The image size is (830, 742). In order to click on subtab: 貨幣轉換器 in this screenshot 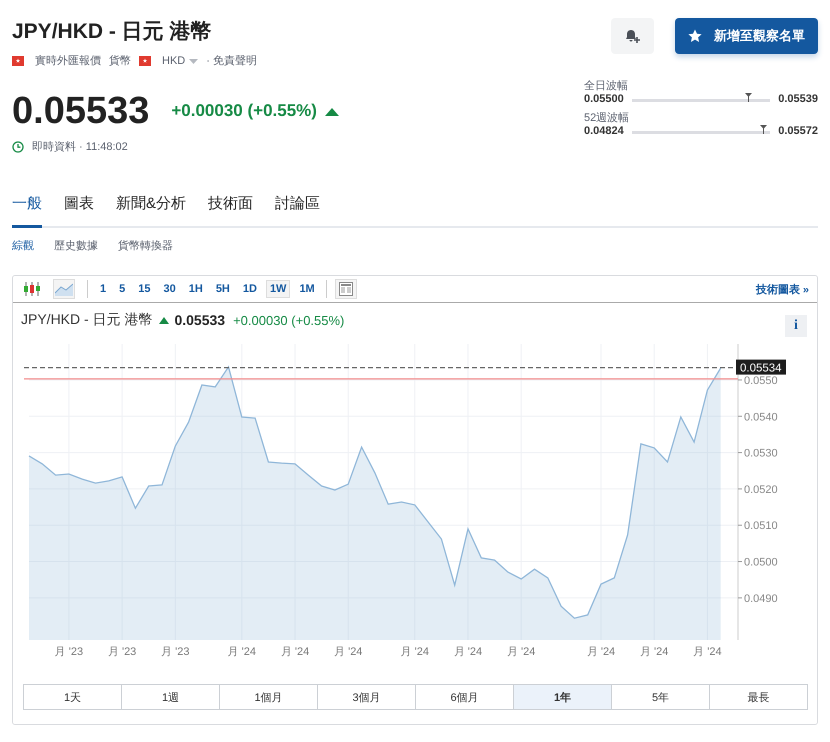, I will do `click(145, 245)`.